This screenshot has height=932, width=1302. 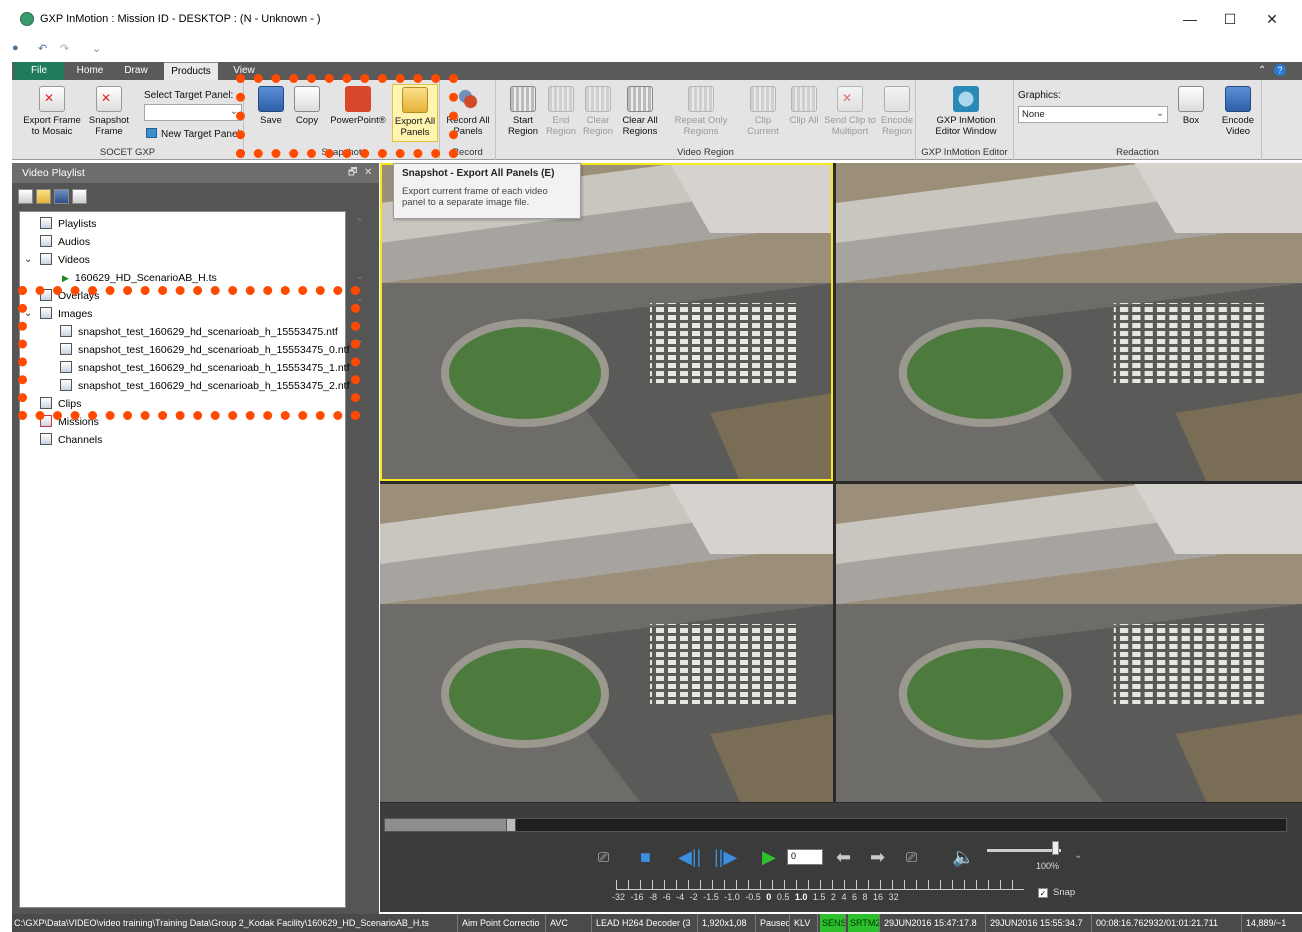 I want to click on close-button: ✕, so click(x=1272, y=19).